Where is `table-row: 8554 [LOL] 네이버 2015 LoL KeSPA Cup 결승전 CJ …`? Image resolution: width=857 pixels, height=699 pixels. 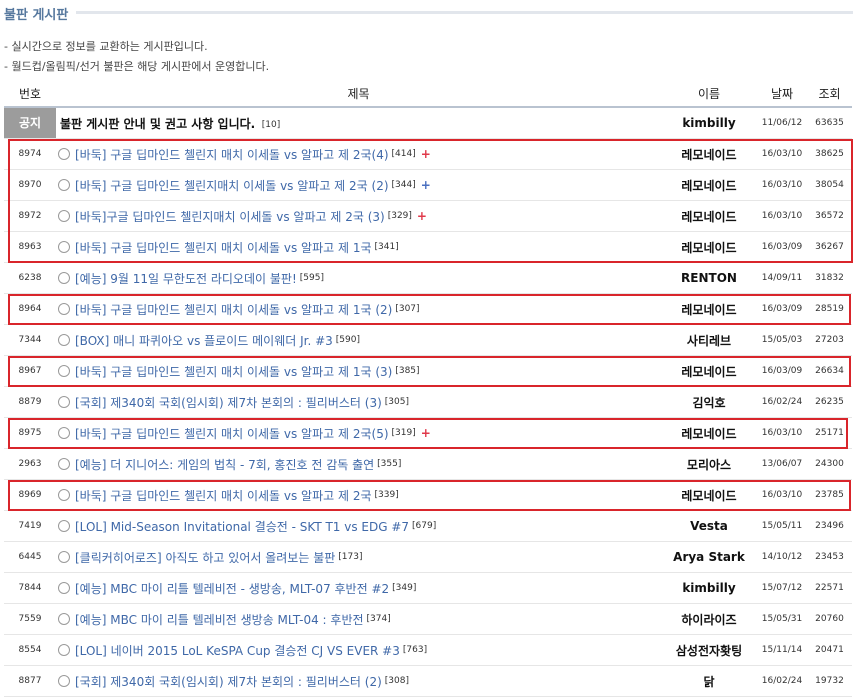 table-row: 8554 [LOL] 네이버 2015 LoL KeSPA Cup 결승전 CJ … is located at coordinates (428, 650).